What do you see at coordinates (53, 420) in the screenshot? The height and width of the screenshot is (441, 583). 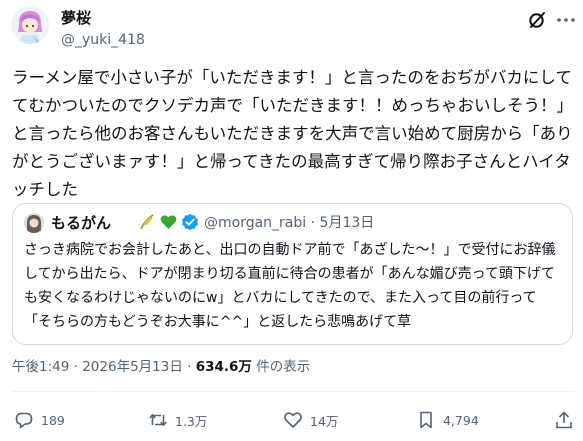 I see `reply-count: 189` at bounding box center [53, 420].